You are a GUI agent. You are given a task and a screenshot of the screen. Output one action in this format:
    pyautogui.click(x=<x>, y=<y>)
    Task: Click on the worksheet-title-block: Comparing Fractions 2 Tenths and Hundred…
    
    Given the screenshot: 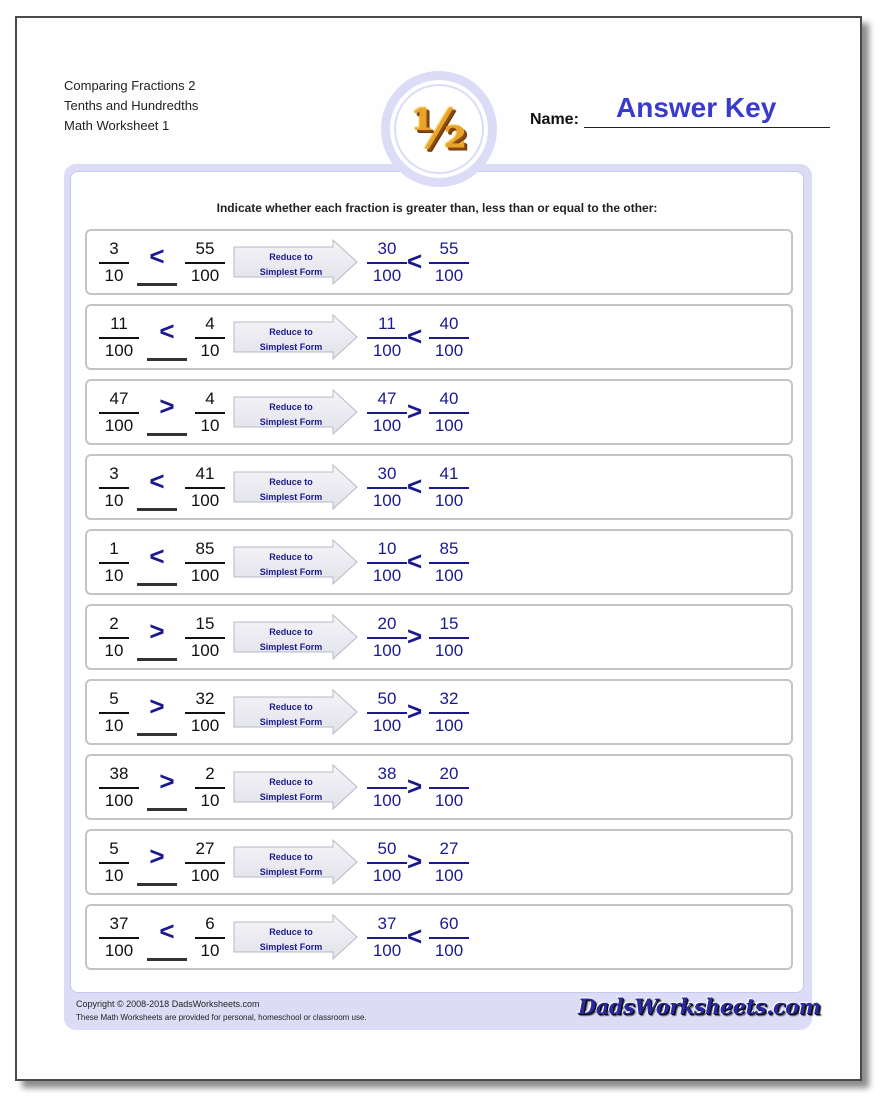 What is the action you would take?
    pyautogui.click(x=131, y=106)
    